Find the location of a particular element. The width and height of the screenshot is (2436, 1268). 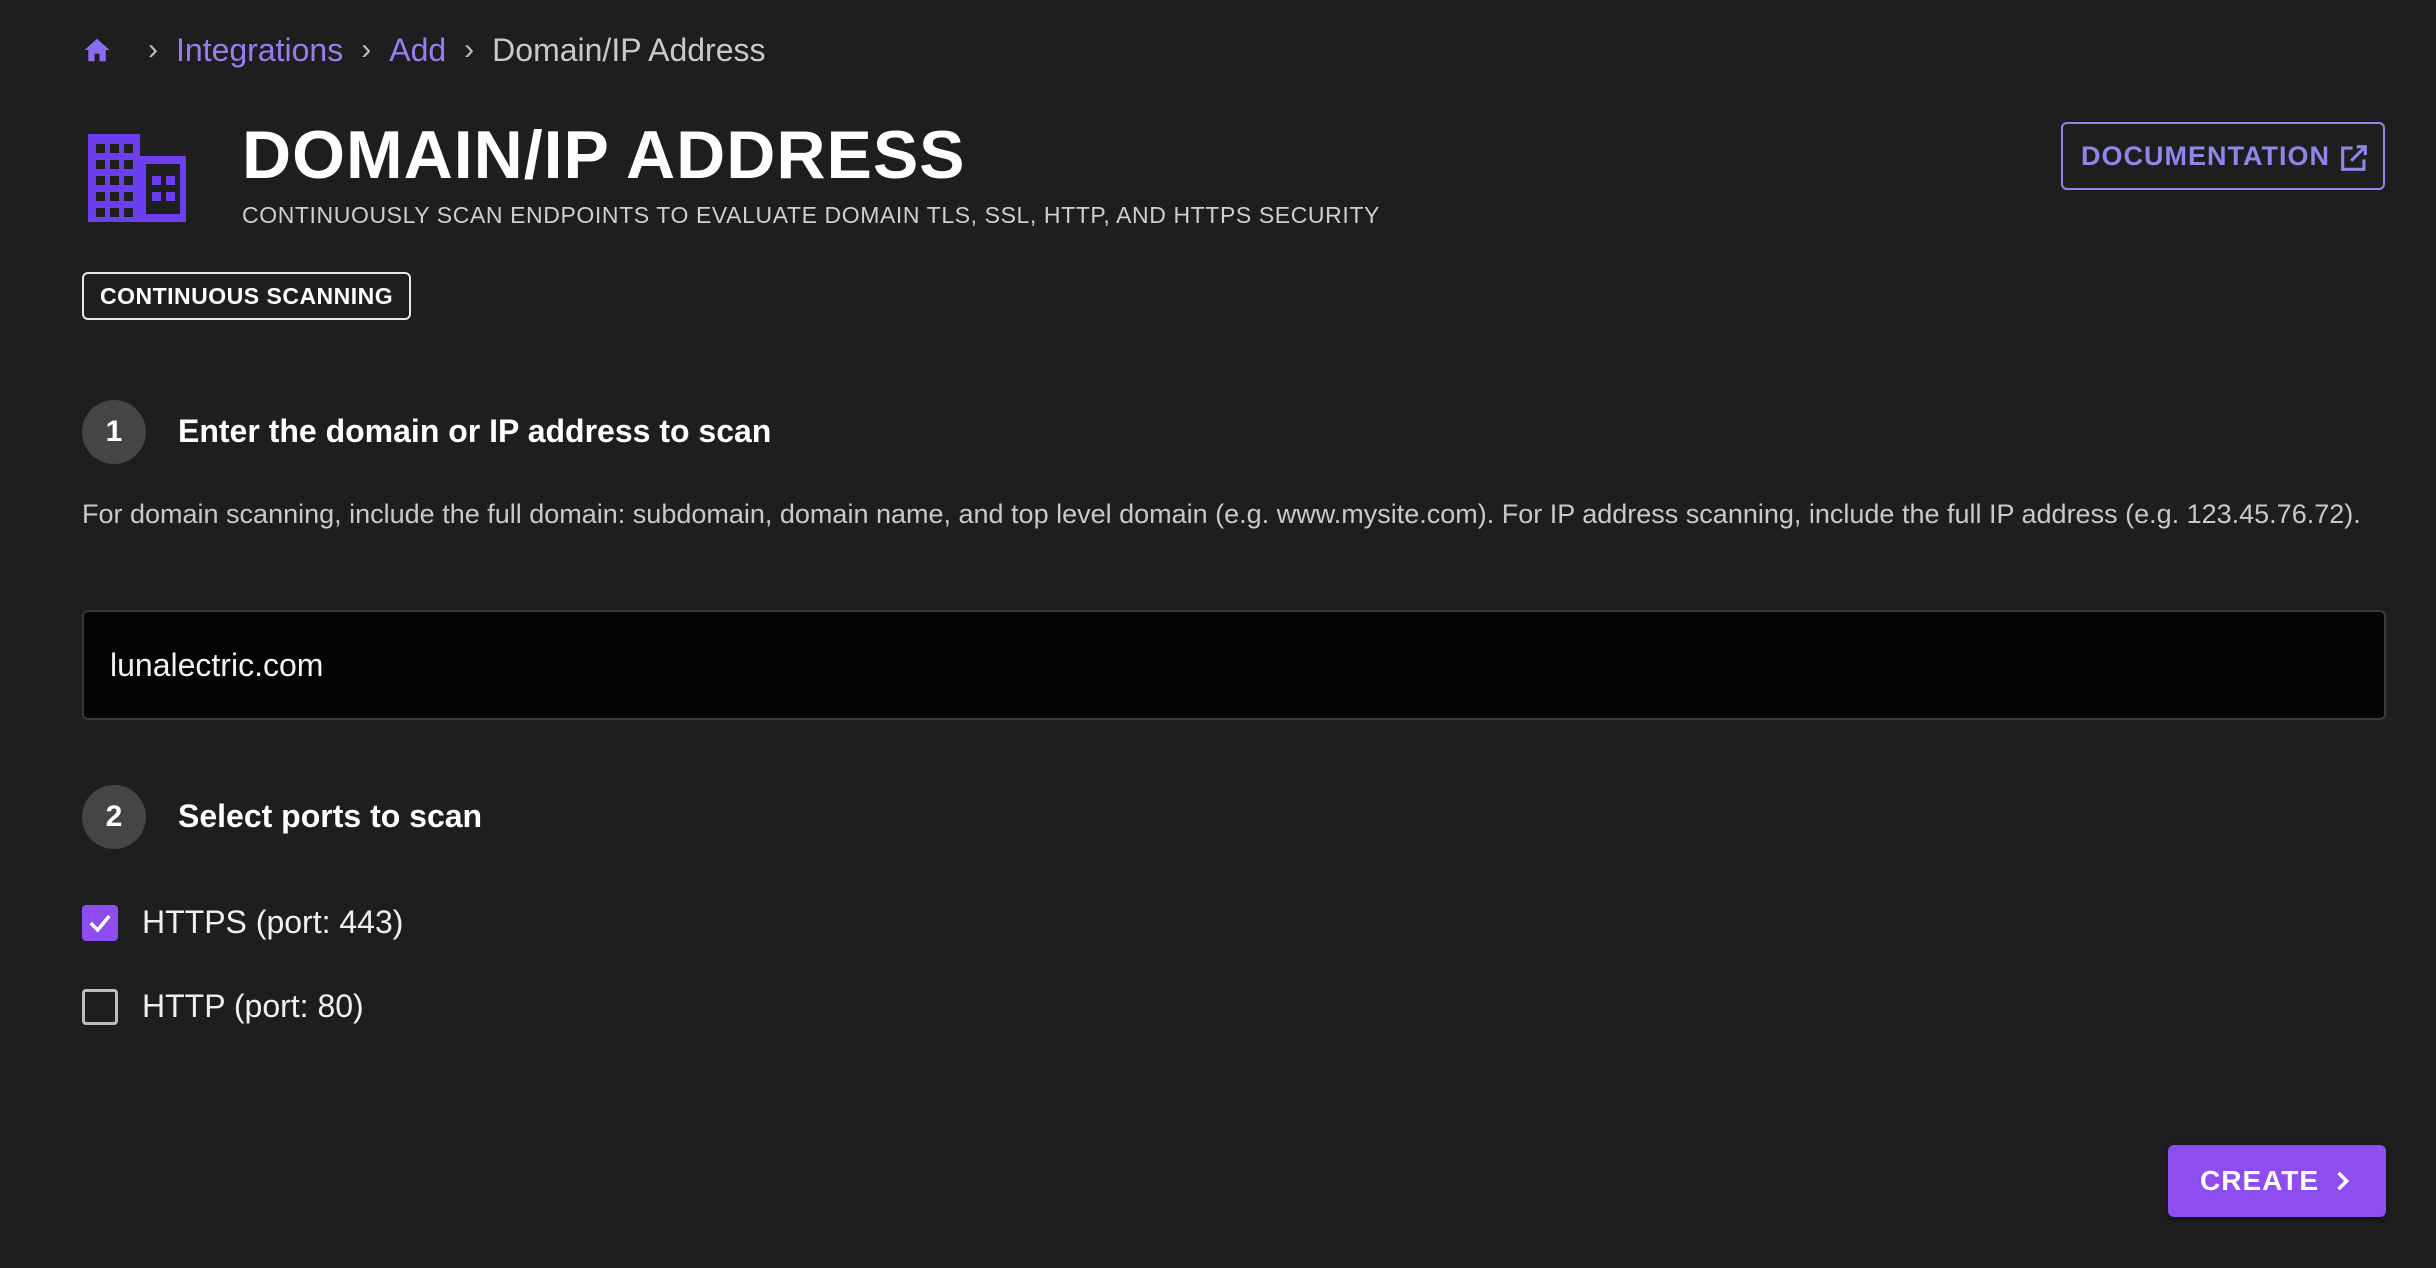

http-checkbox is located at coordinates (100, 1006).